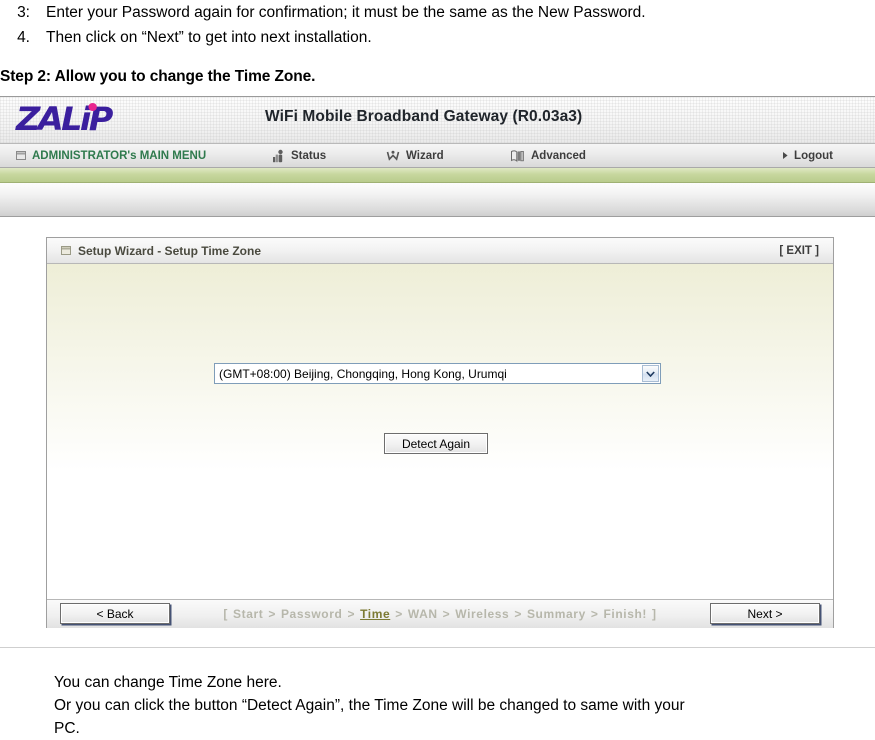 Image resolution: width=875 pixels, height=740 pixels. What do you see at coordinates (785, 155) in the screenshot?
I see `arrow-right-icon` at bounding box center [785, 155].